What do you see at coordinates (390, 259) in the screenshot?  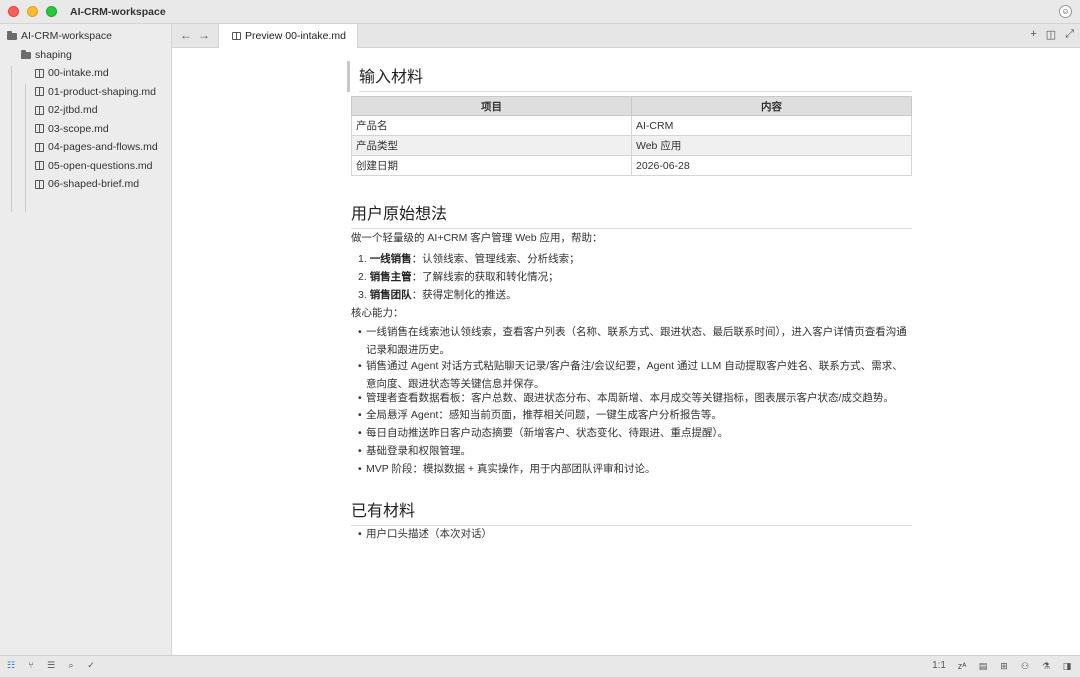 I see `list-bold: 一线销售` at bounding box center [390, 259].